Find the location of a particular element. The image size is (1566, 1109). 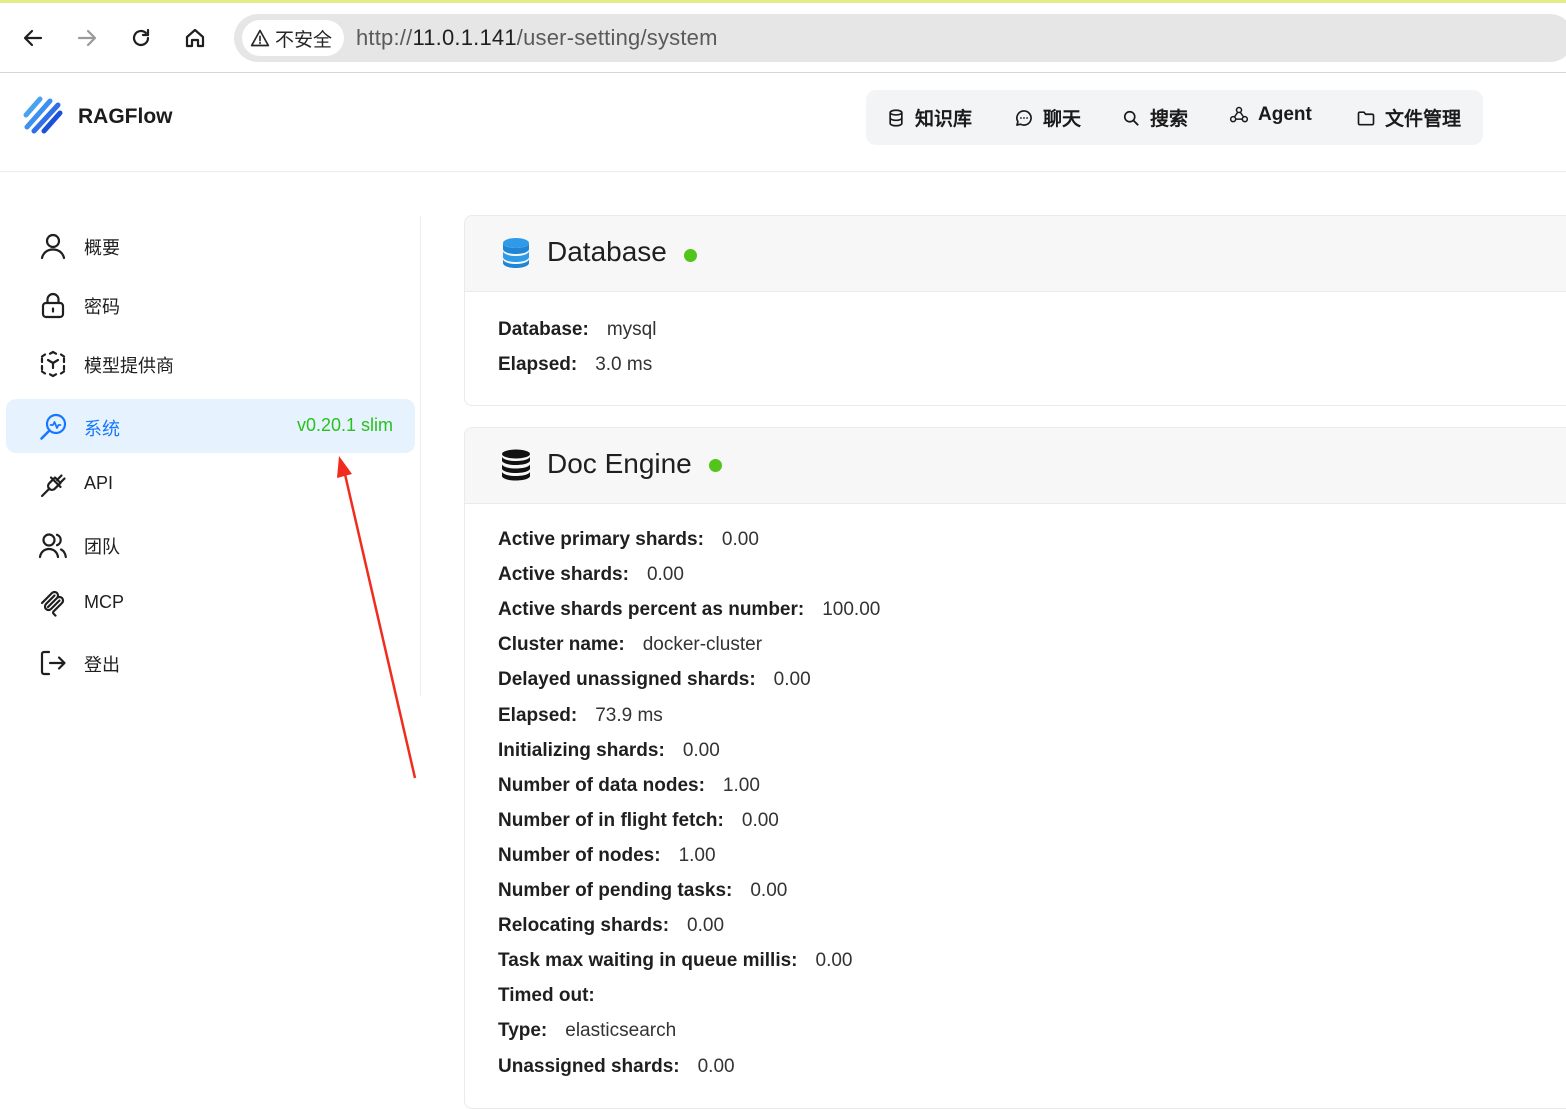

nav-search: 搜索 is located at coordinates (1154, 117).